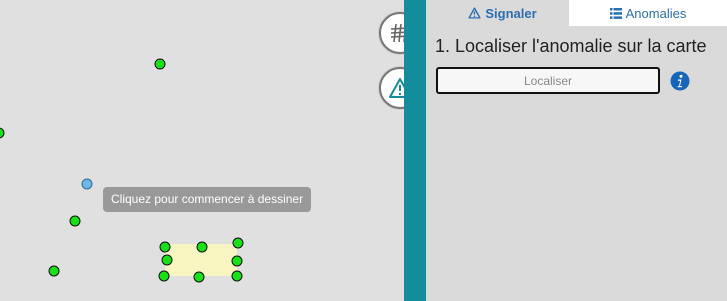 The width and height of the screenshot is (727, 301). What do you see at coordinates (207, 199) in the screenshot?
I see `draw-tooltip: Cliquez pour commencer à dessiner` at bounding box center [207, 199].